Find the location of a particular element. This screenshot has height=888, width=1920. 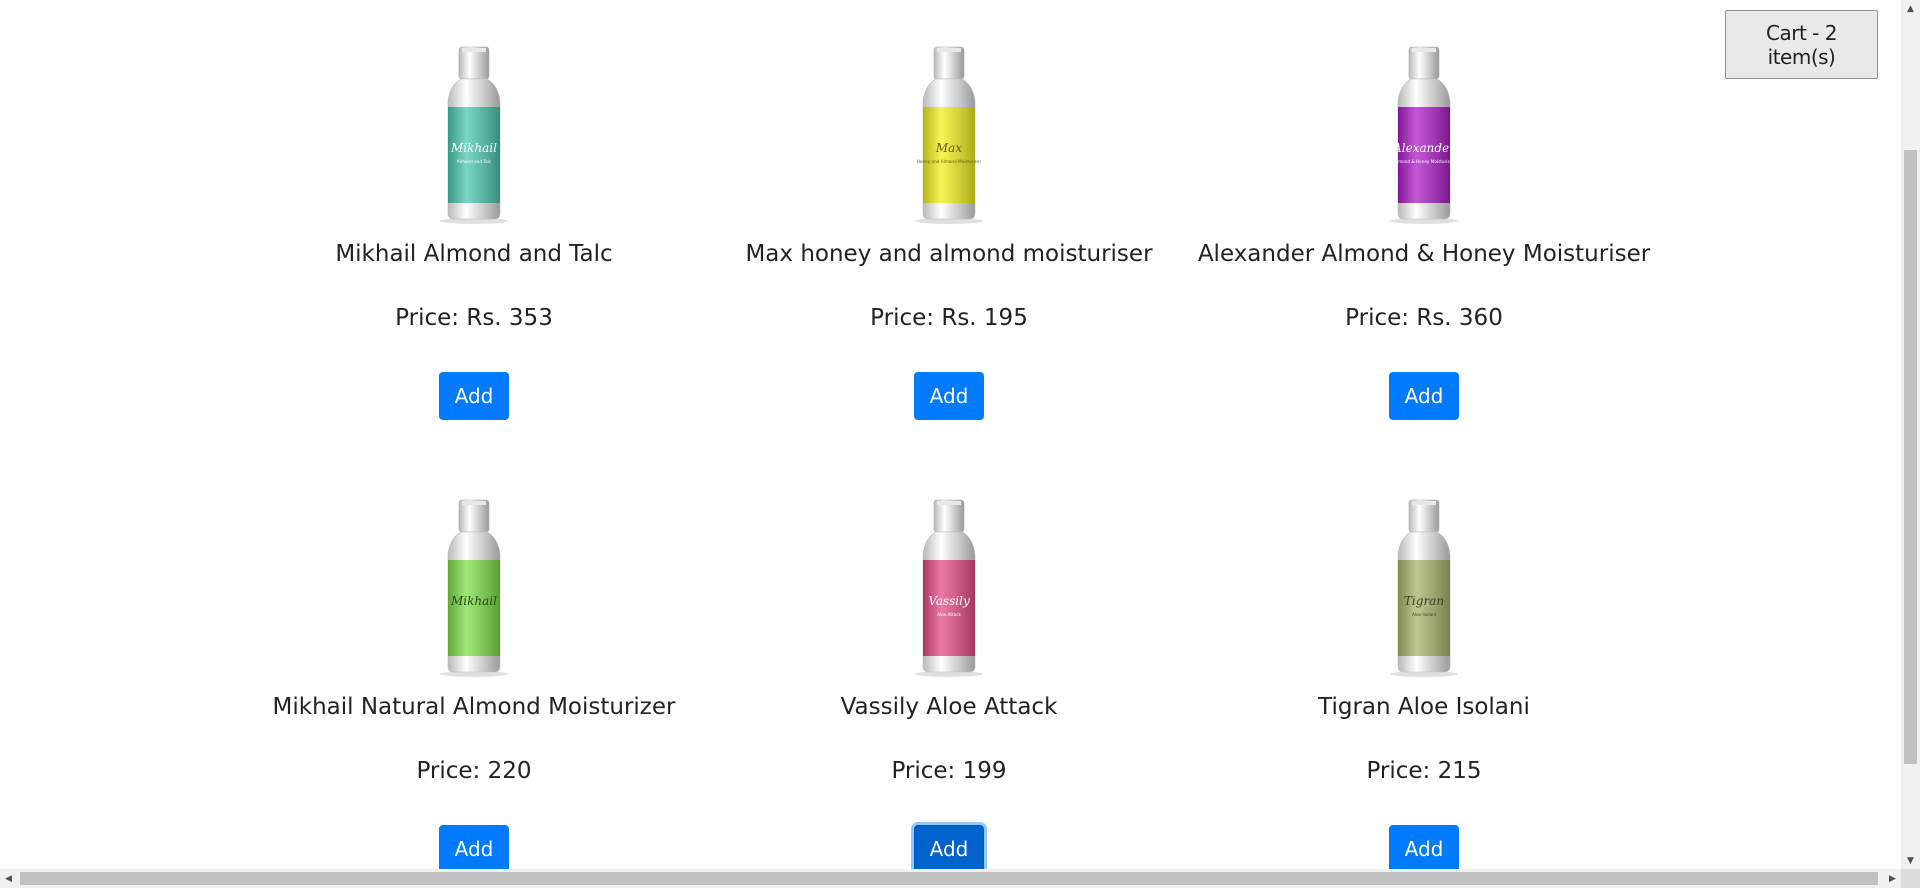

vertical-scrollbar-thumb is located at coordinates (1910, 457).